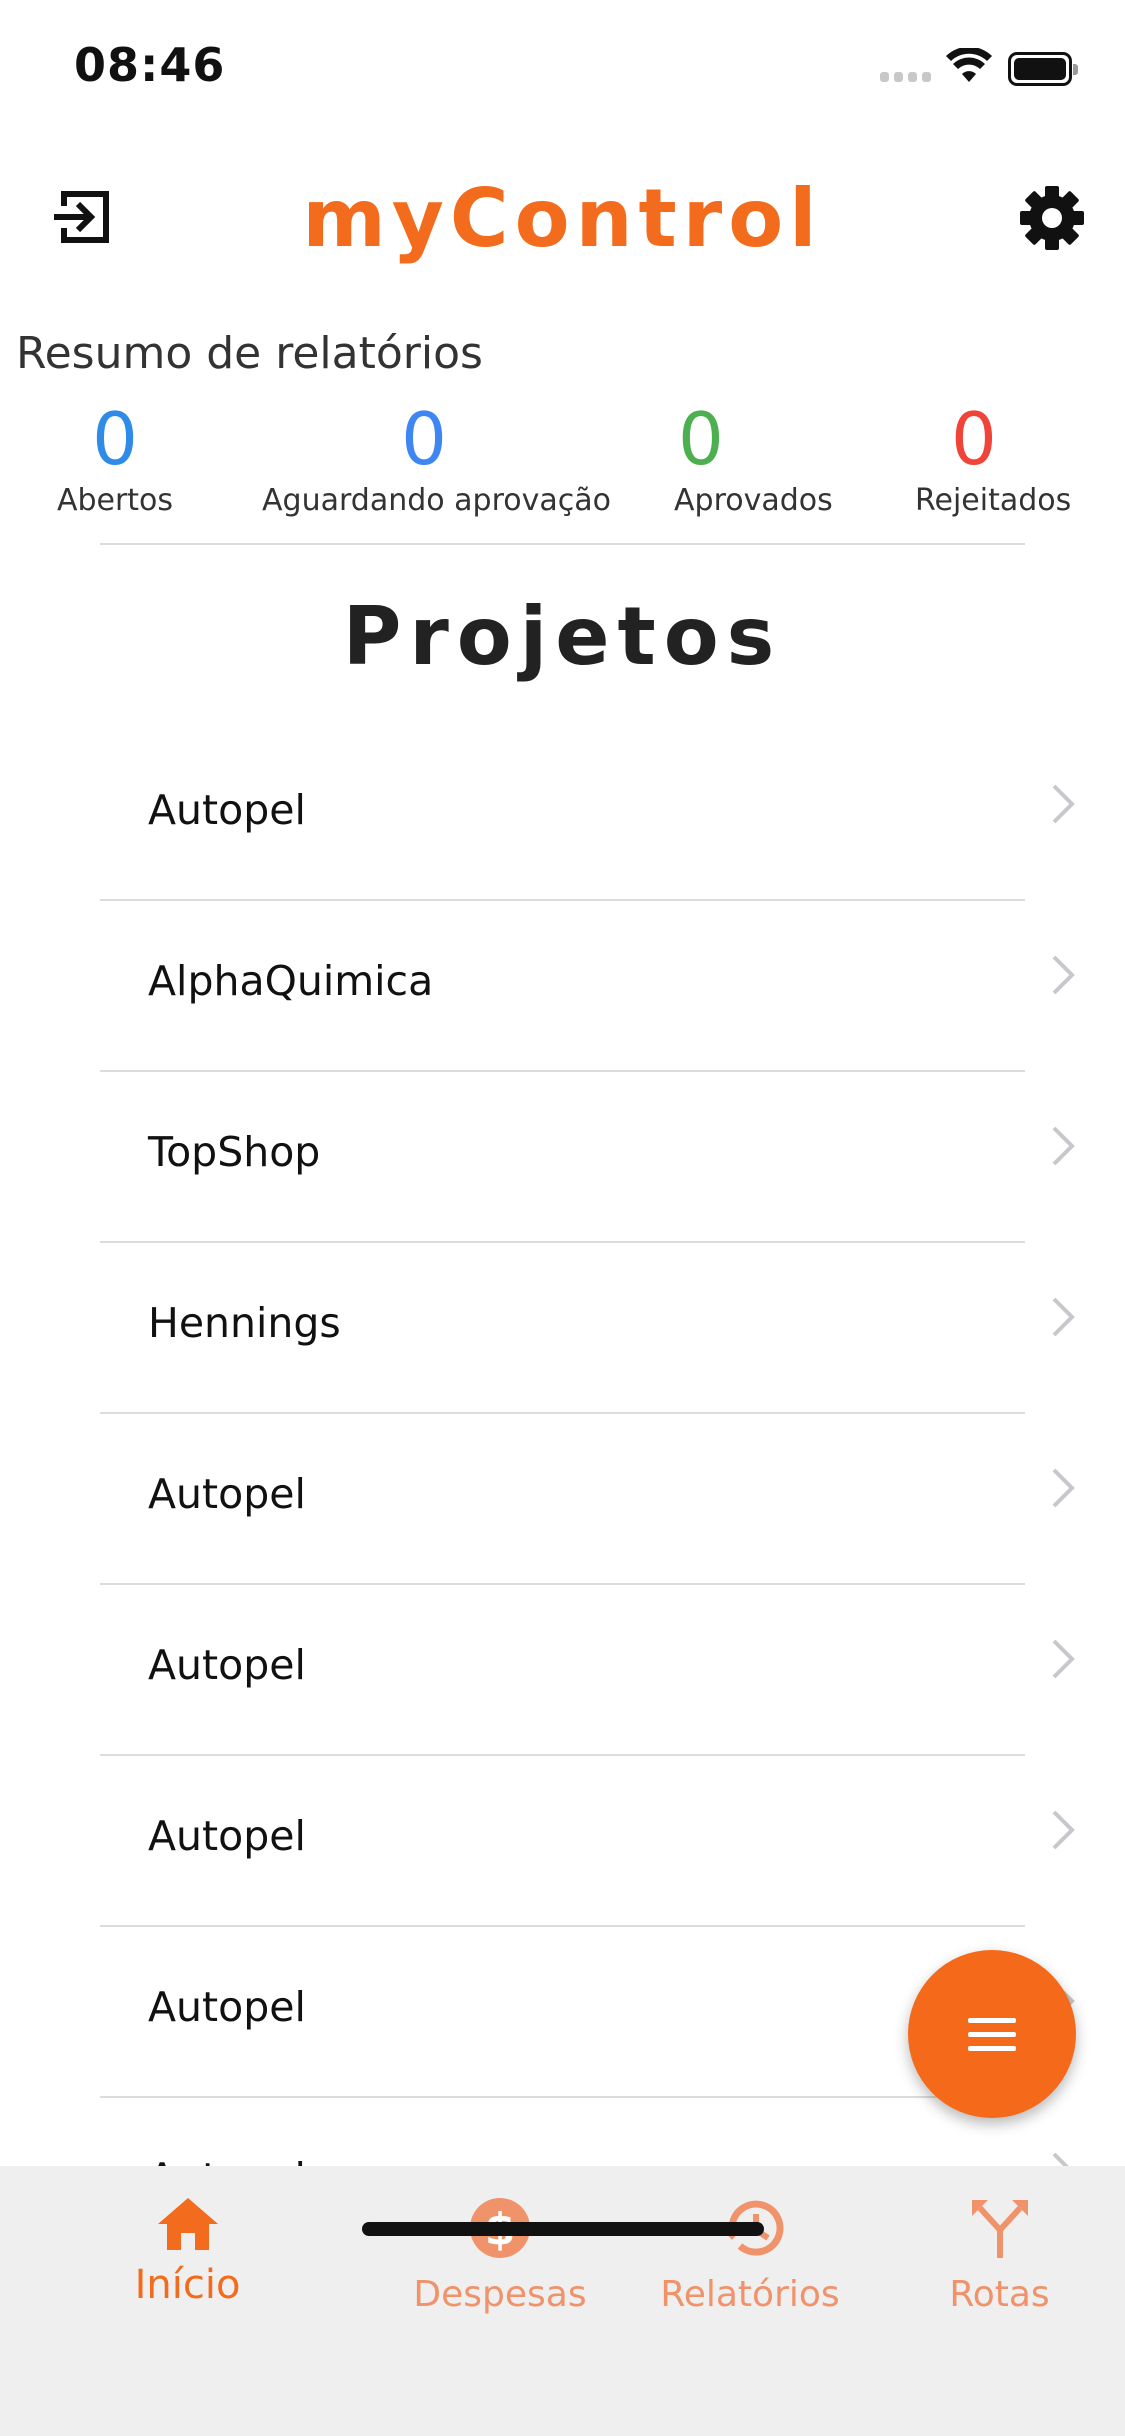  I want to click on home-indicator, so click(563, 2229).